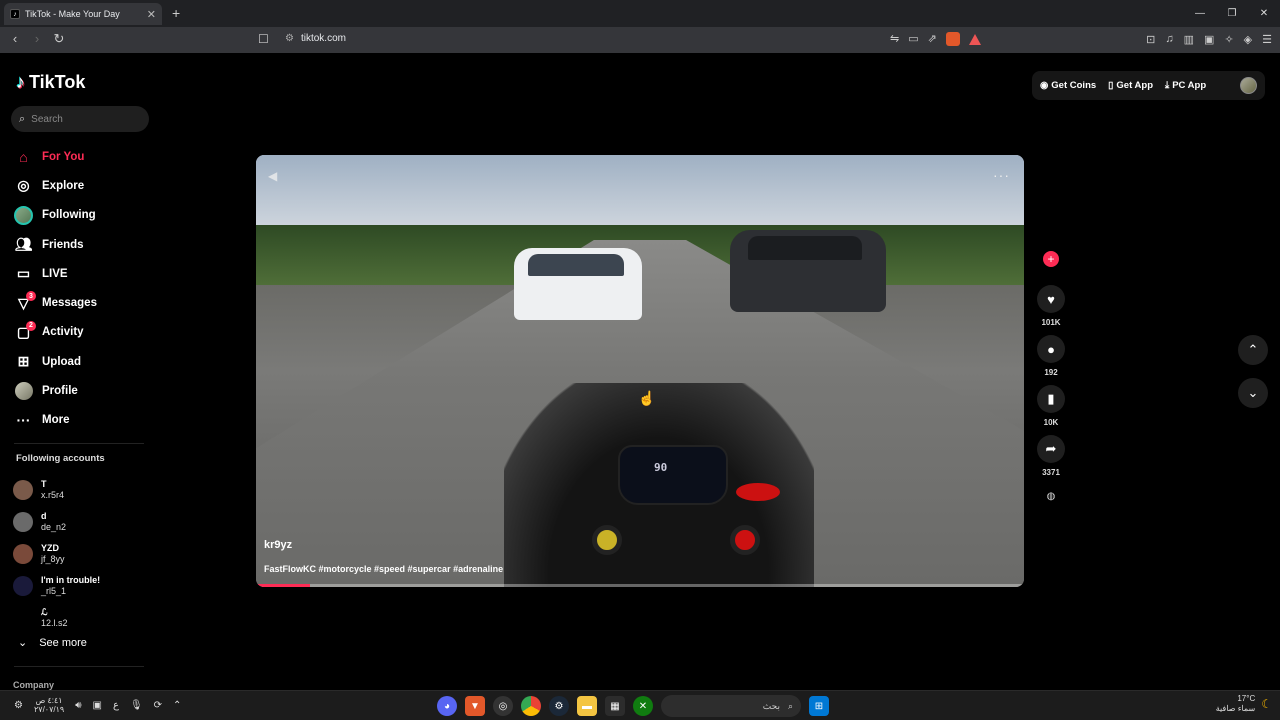 Image resolution: width=1280 pixels, height=720 pixels. I want to click on cast-icon: ▭, so click(913, 39).